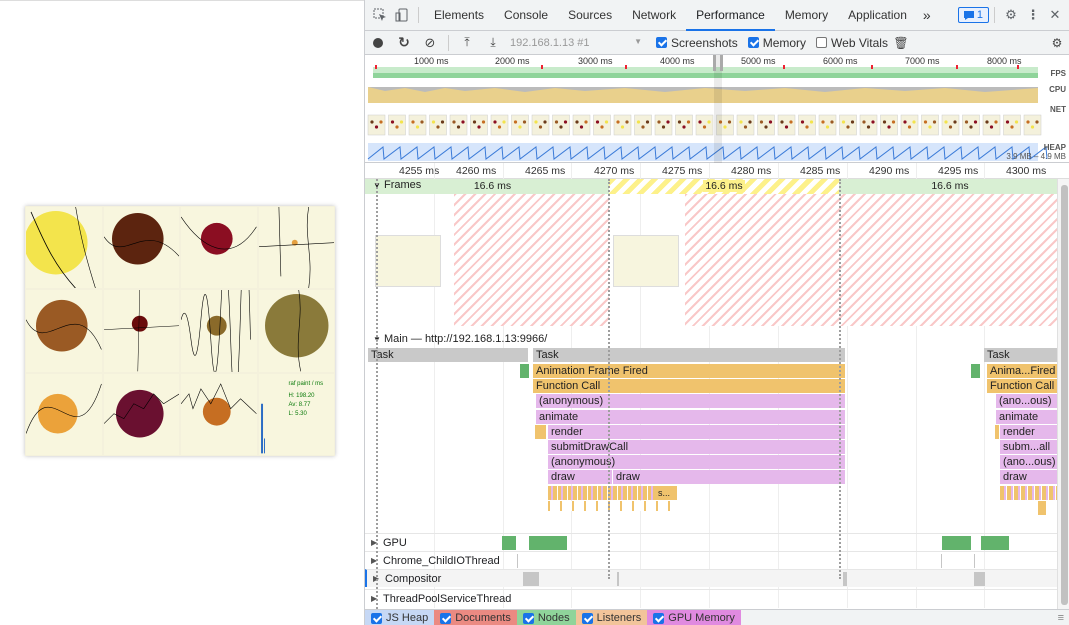 The image size is (1069, 625). Describe the element at coordinates (1054, 147) in the screenshot. I see `heap-label: HEAP` at that location.